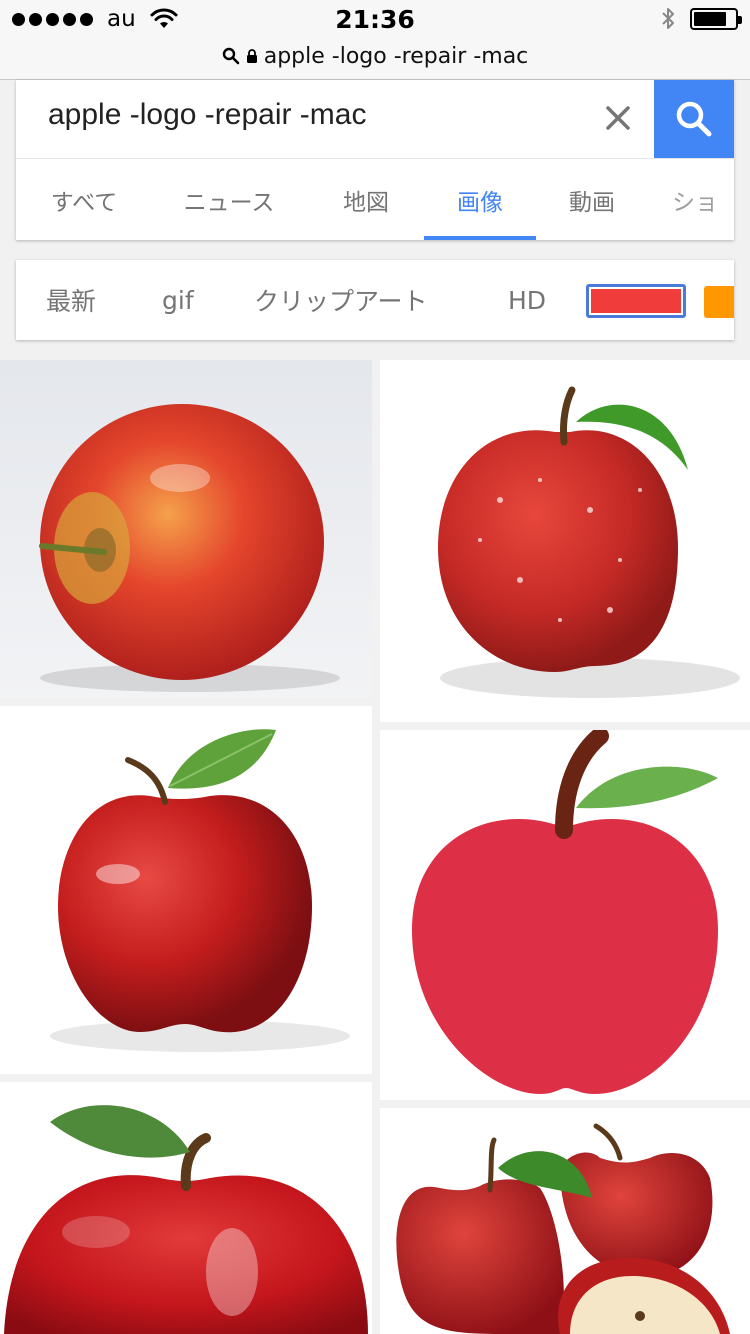 This screenshot has height=1334, width=750. I want to click on url-bar: apple -logo -repair -mac, so click(375, 56).